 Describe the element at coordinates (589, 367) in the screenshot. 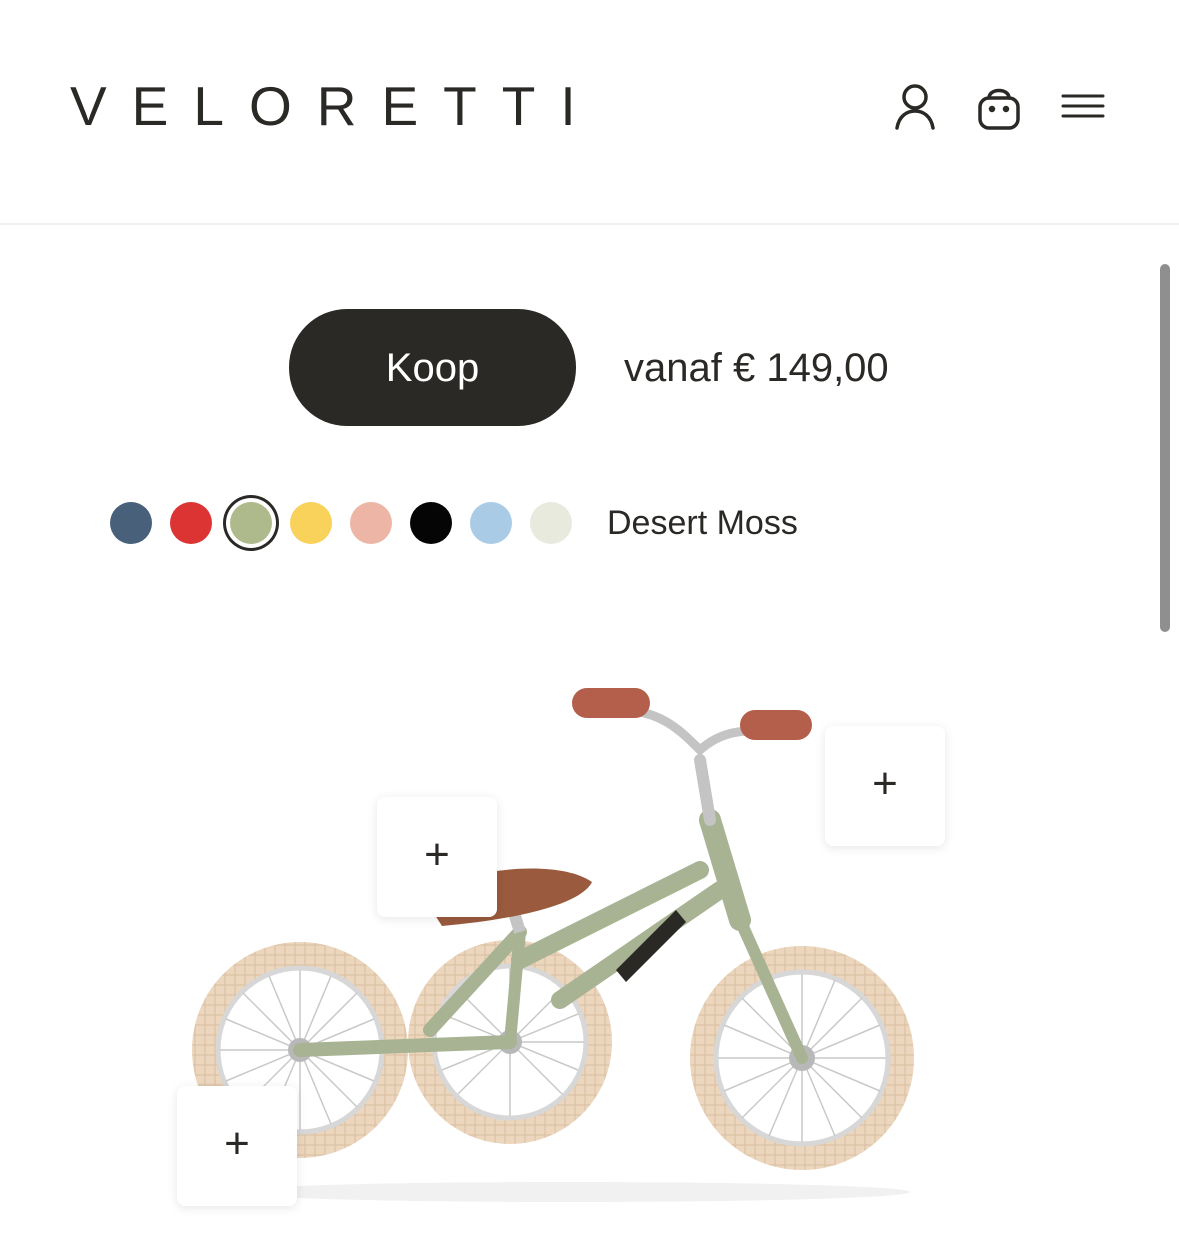

I see `buy-section: Koop vanaf € 149,00` at that location.